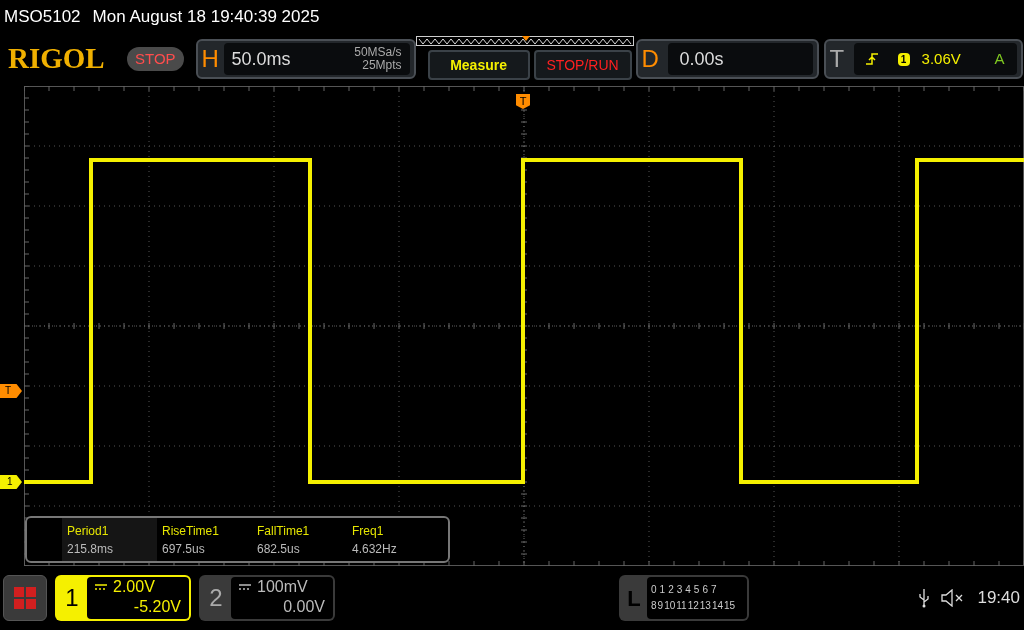 Image resolution: width=1024 pixels, height=630 pixels. I want to click on logic-channel-number: 10, so click(670, 606).